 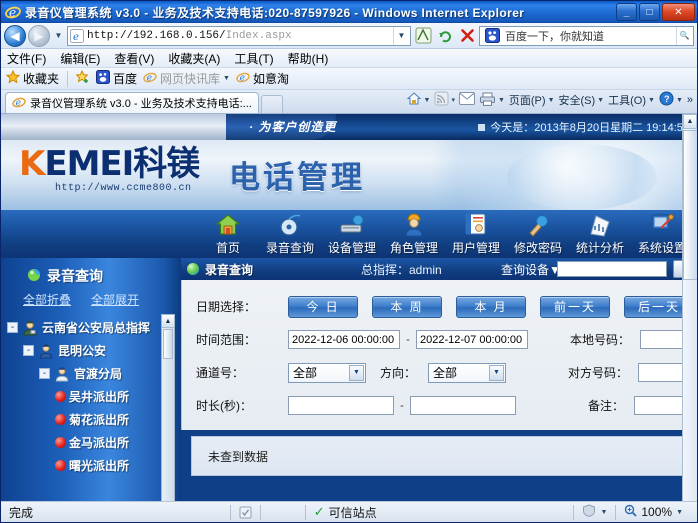 What do you see at coordinates (262, 78) in the screenshot?
I see `favorite-ruyitao: e 如意淘` at bounding box center [262, 78].